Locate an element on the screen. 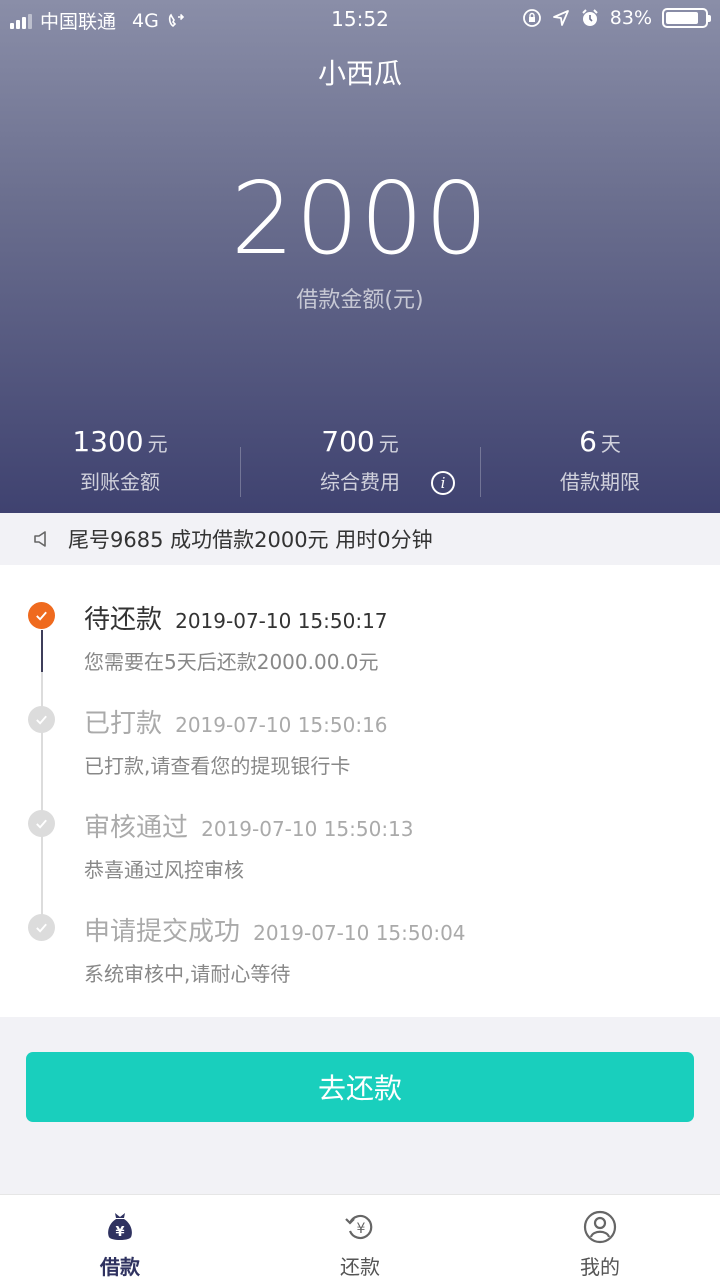  status-bar: 中国联通 4G 15:52 83% is located at coordinates (360, 19).